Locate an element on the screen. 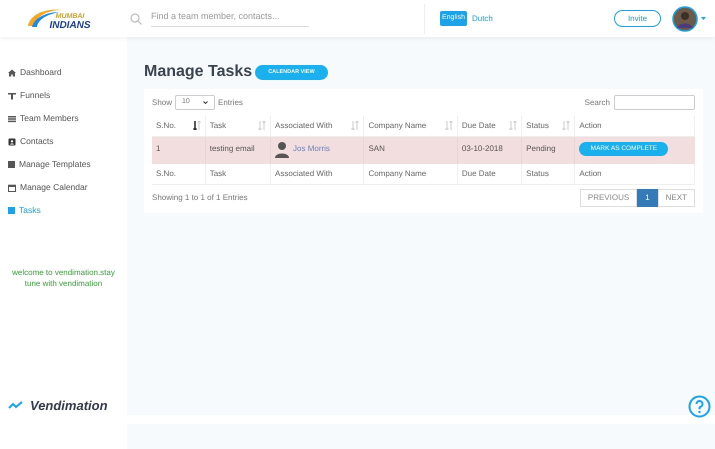 The width and height of the screenshot is (715, 449). welcome-message: welcome to vendimation.stay tune with vendimation is located at coordinates (63, 278).